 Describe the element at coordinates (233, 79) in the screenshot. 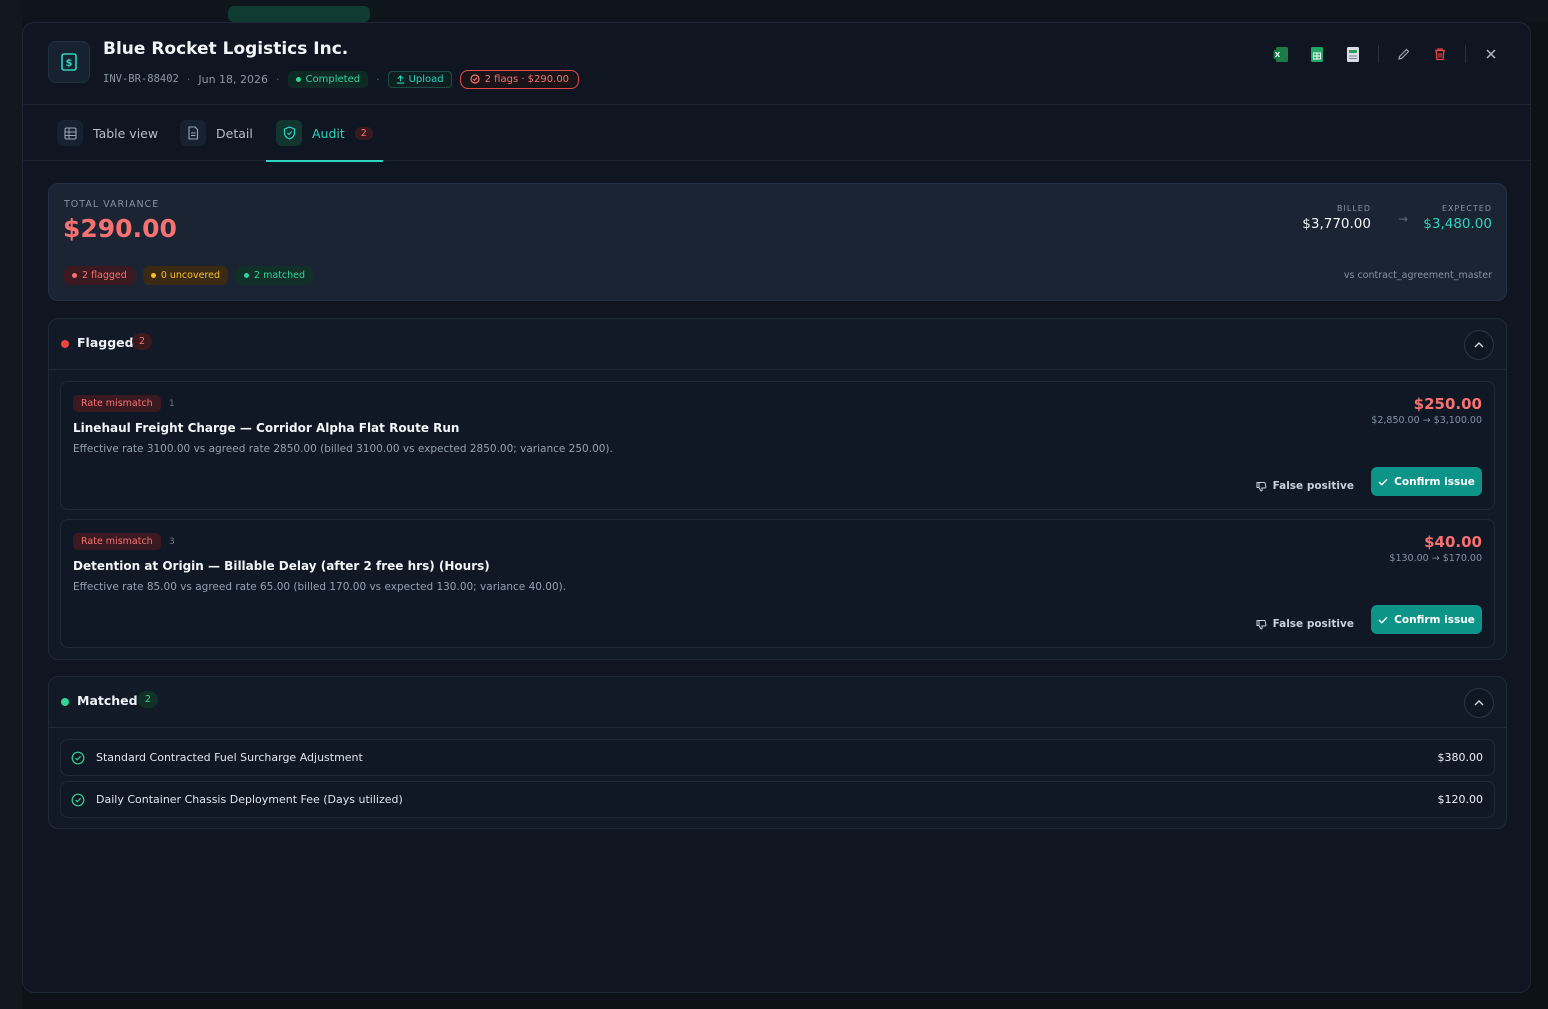

I see `invoice-date: Jun 18, 2026` at that location.